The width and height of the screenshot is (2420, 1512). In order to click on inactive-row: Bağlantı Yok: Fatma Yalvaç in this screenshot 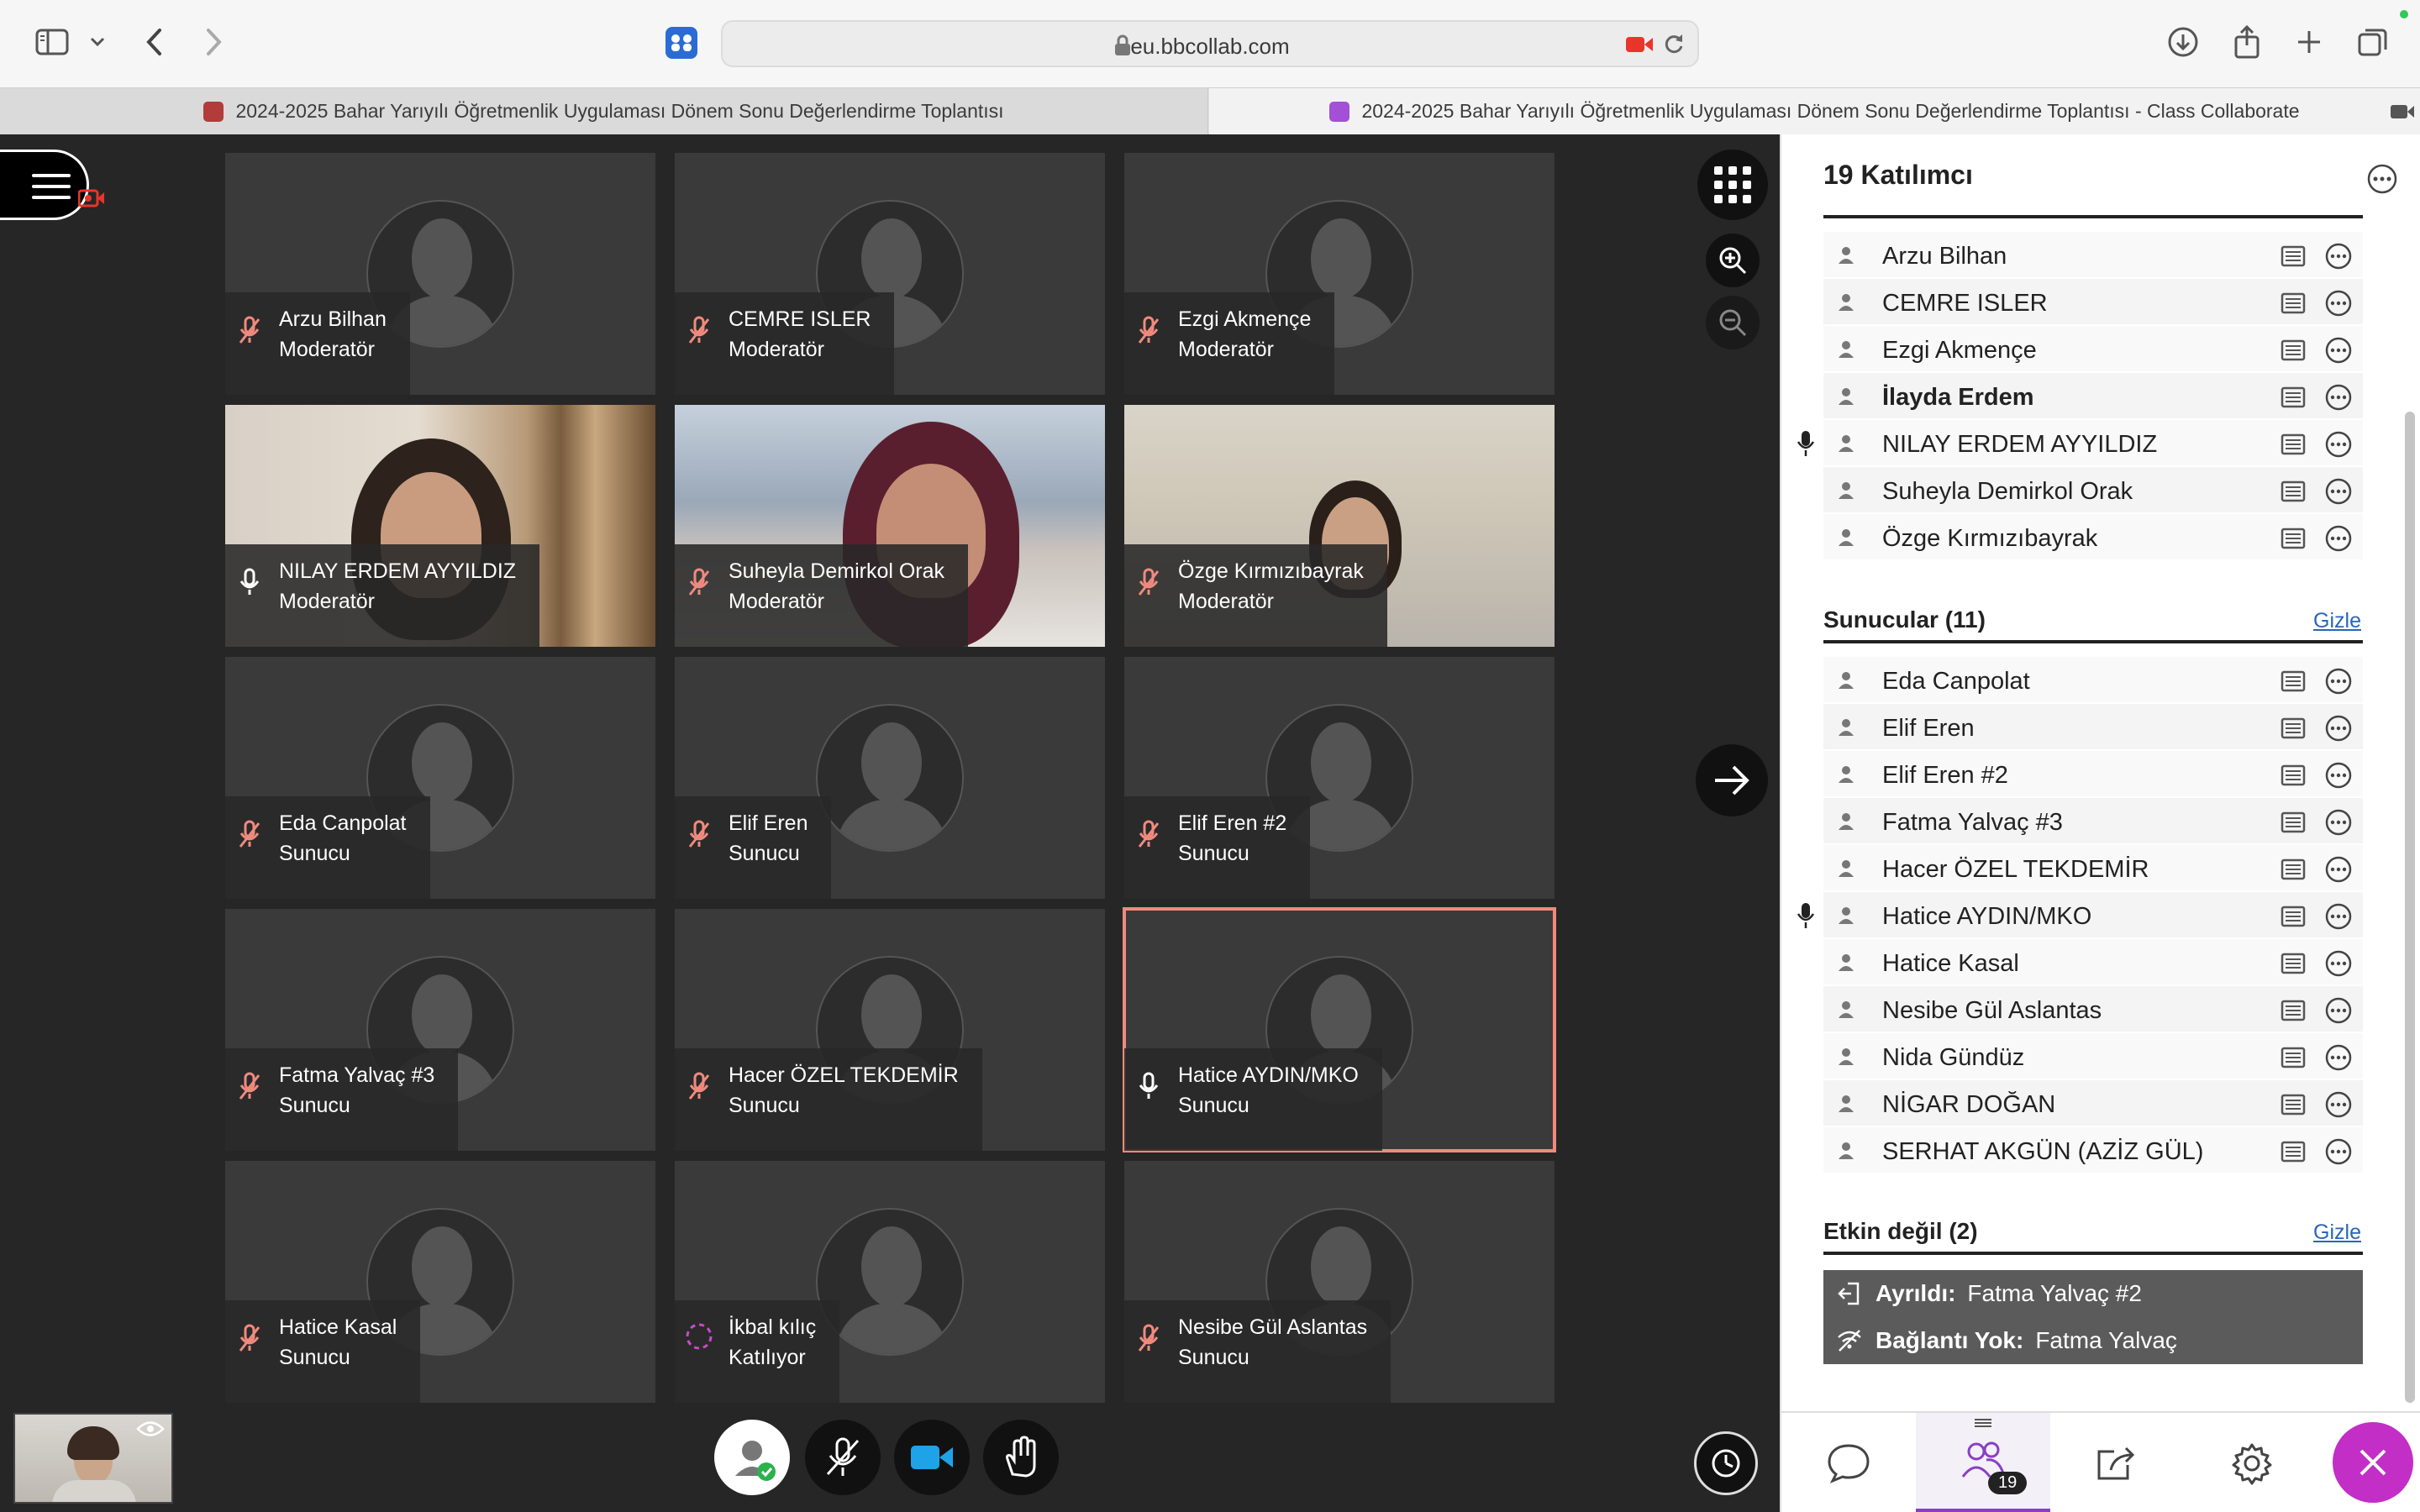, I will do `click(2093, 1340)`.